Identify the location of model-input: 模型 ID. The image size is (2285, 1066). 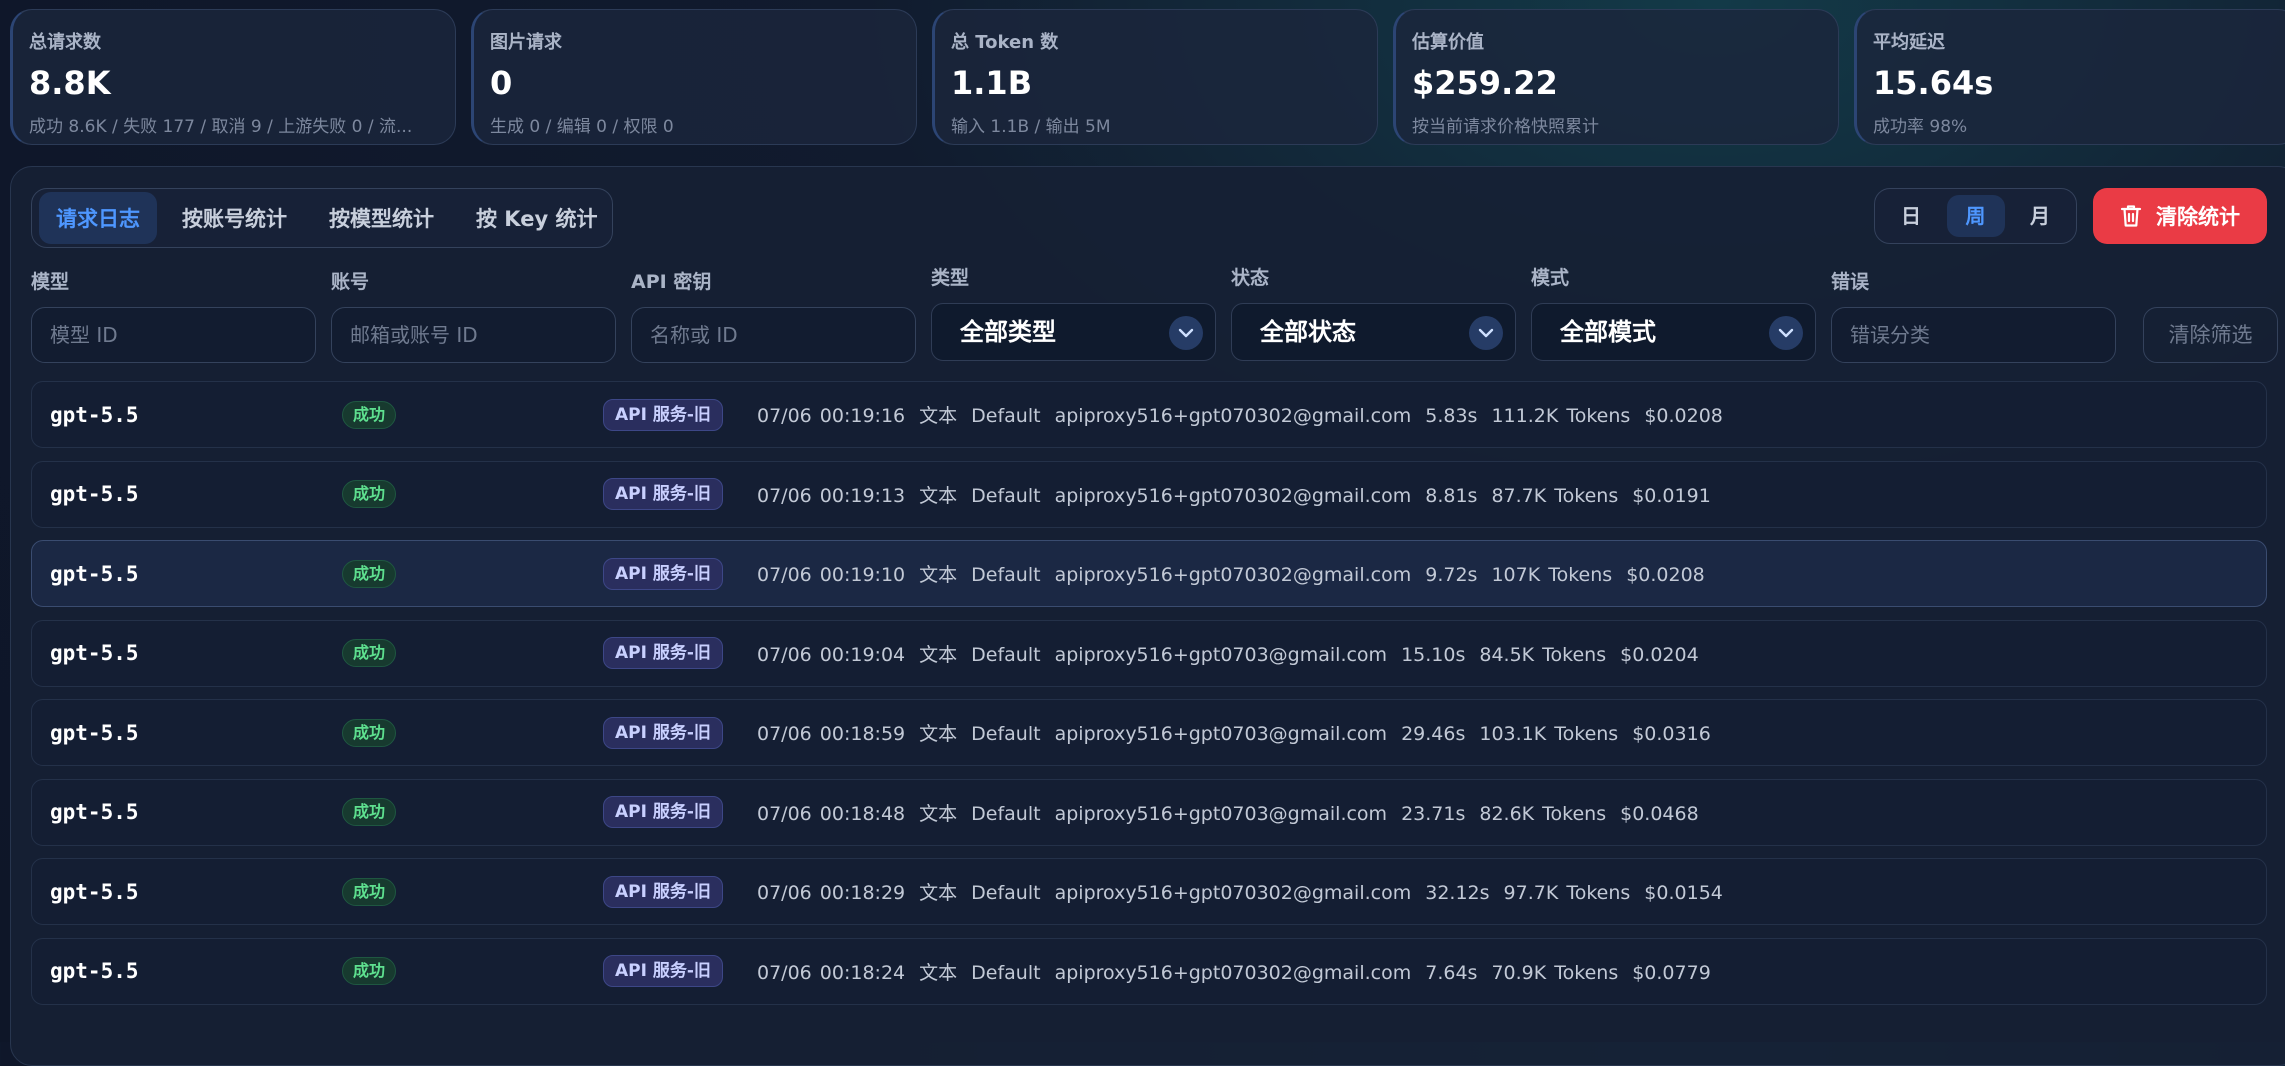
(173, 335).